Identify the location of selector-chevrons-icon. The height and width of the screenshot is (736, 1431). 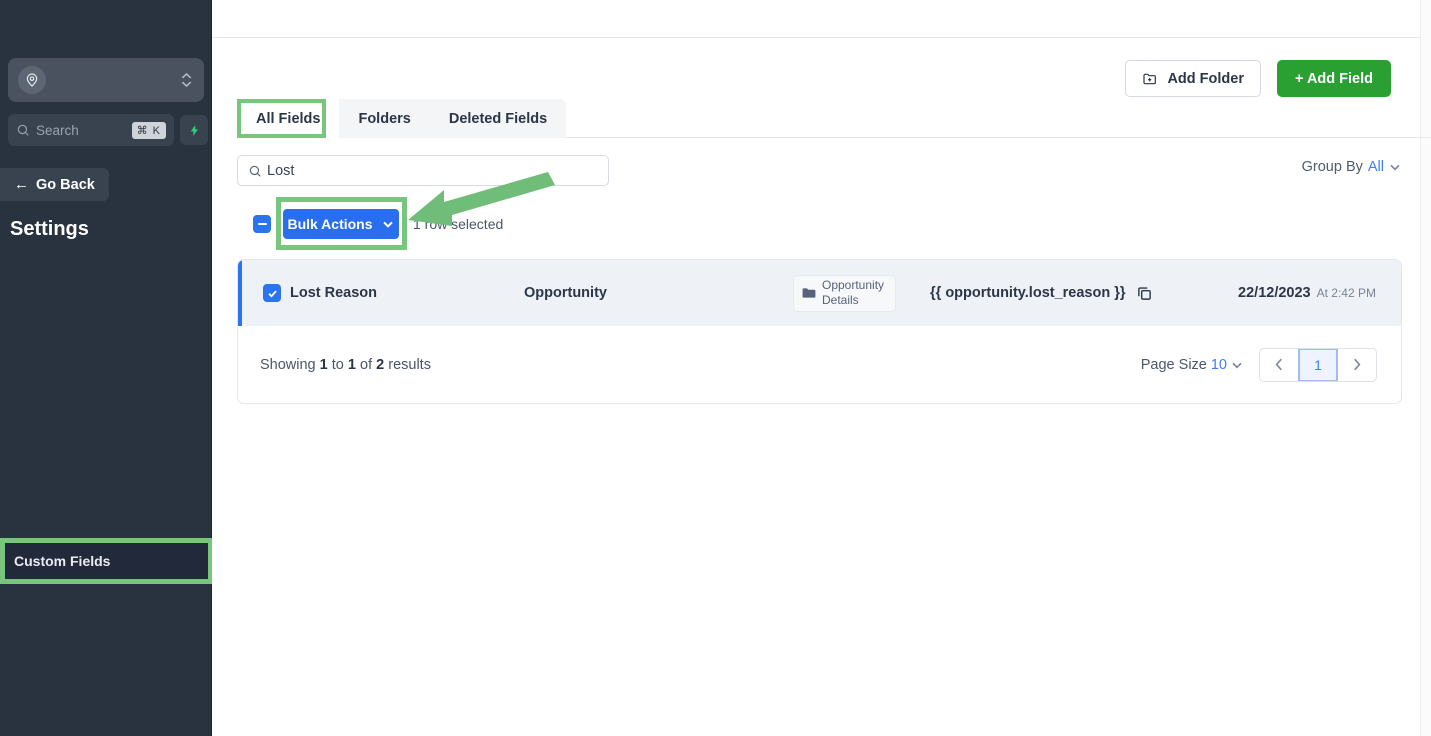
(186, 80).